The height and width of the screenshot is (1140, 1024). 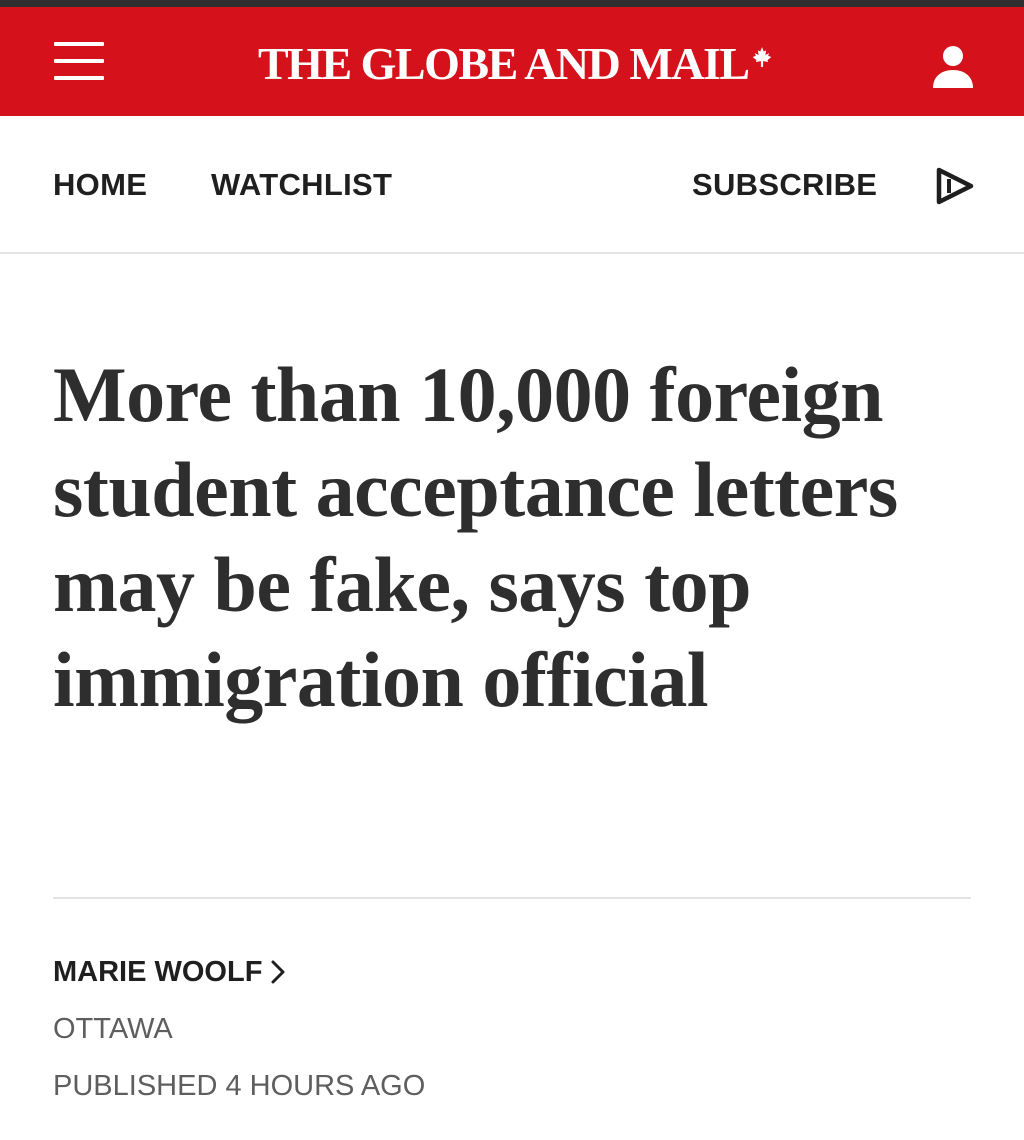 I want to click on play-video-icon, so click(x=955, y=186).